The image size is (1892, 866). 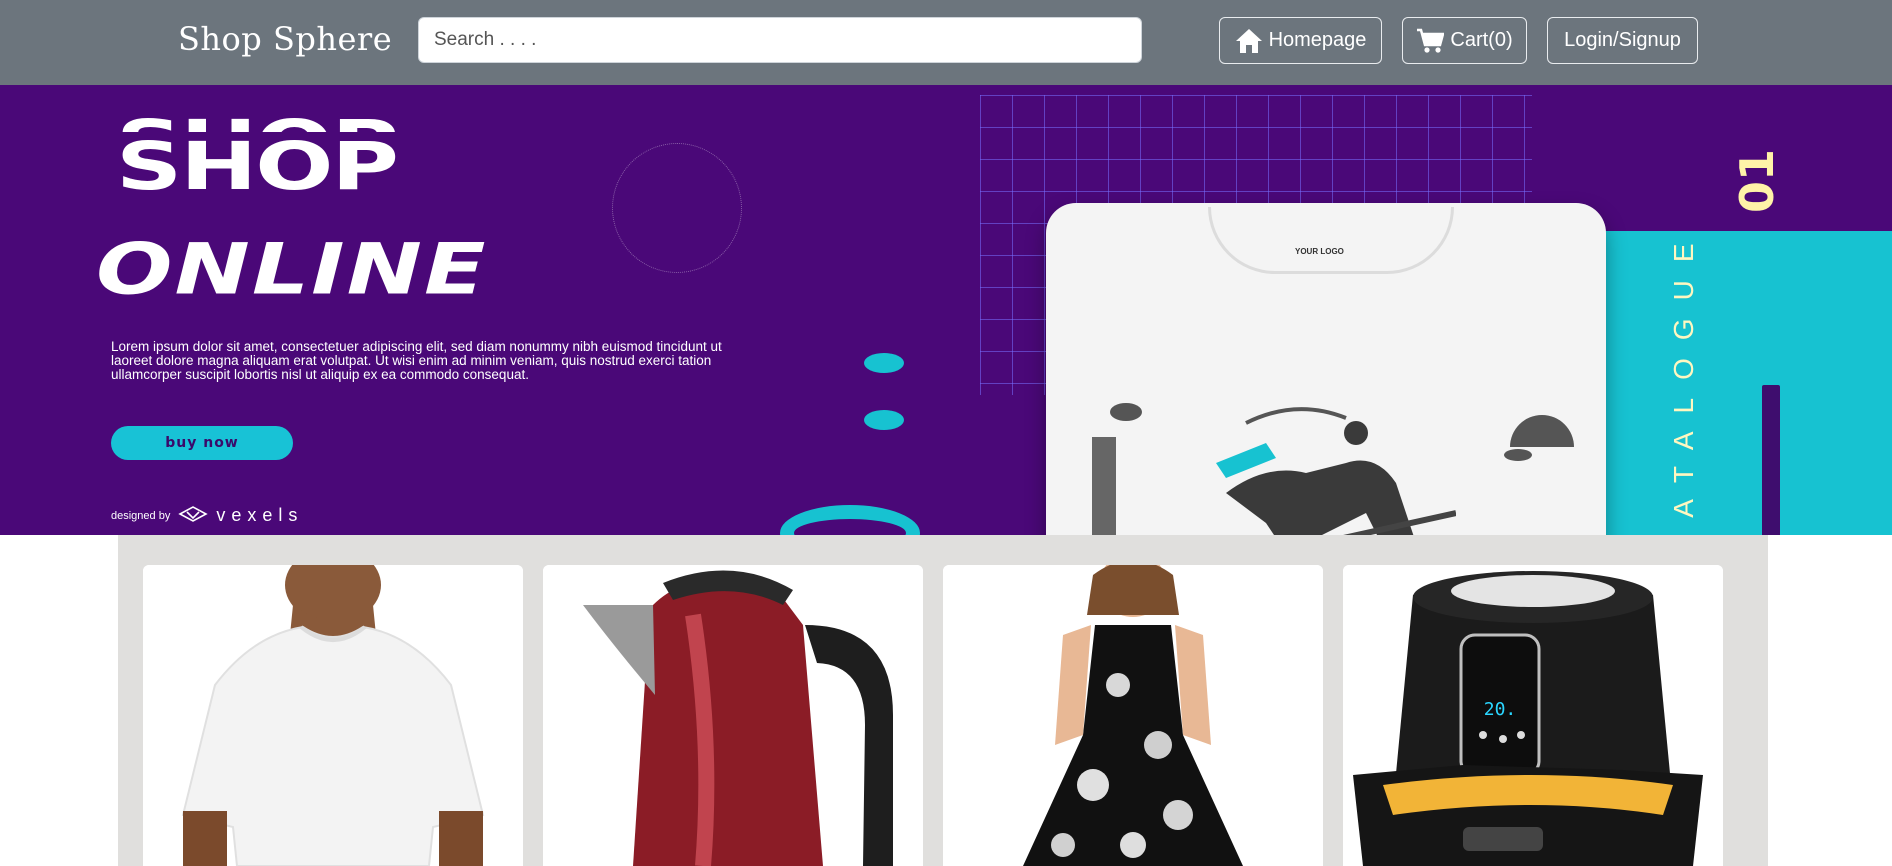 What do you see at coordinates (677, 208) in the screenshot?
I see `circular-stamp-icon` at bounding box center [677, 208].